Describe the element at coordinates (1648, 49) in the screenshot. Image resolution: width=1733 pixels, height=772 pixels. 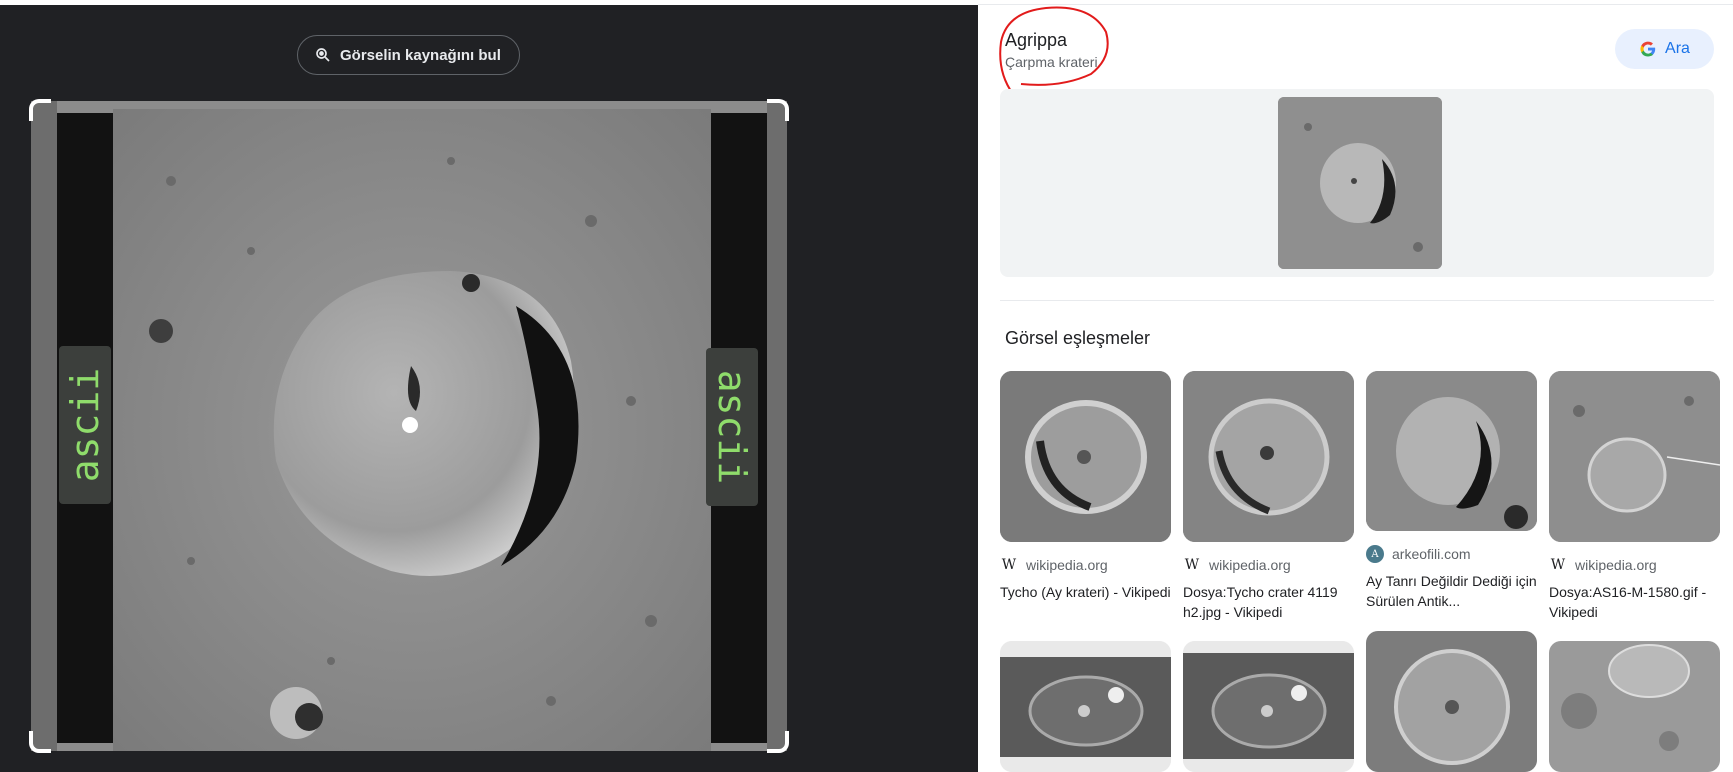
I see `google-g-icon` at that location.